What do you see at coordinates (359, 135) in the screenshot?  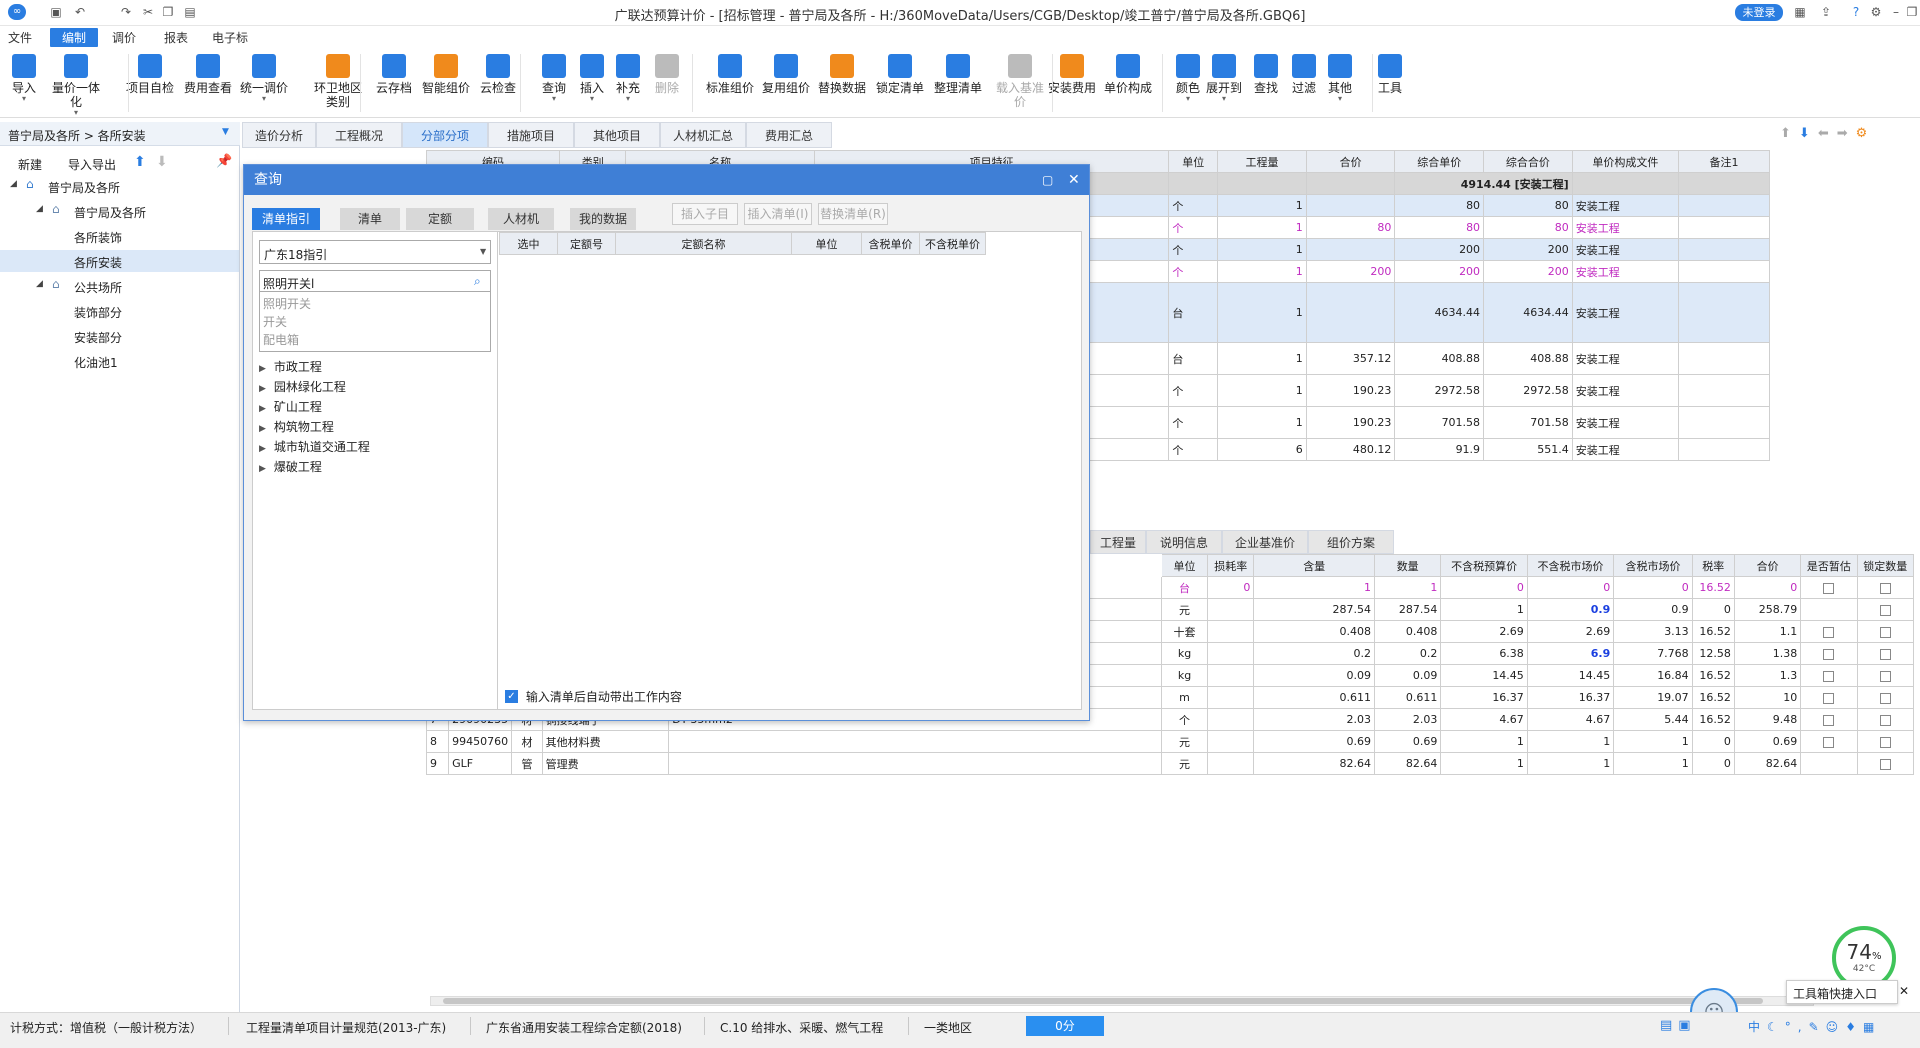 I see `tab-1: 工程概况` at bounding box center [359, 135].